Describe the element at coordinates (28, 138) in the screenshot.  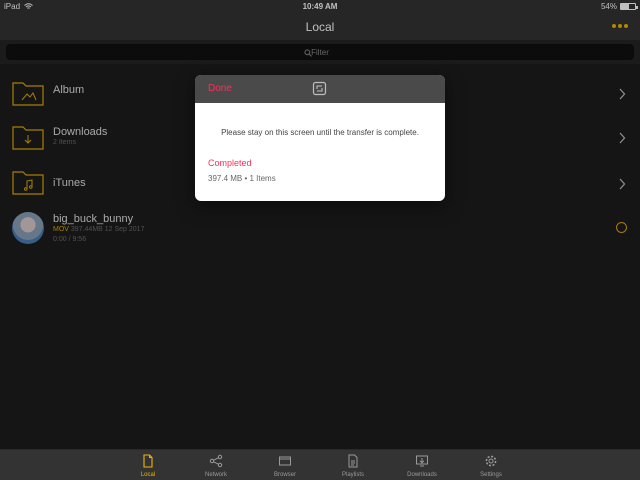
I see `download-folder-icon` at that location.